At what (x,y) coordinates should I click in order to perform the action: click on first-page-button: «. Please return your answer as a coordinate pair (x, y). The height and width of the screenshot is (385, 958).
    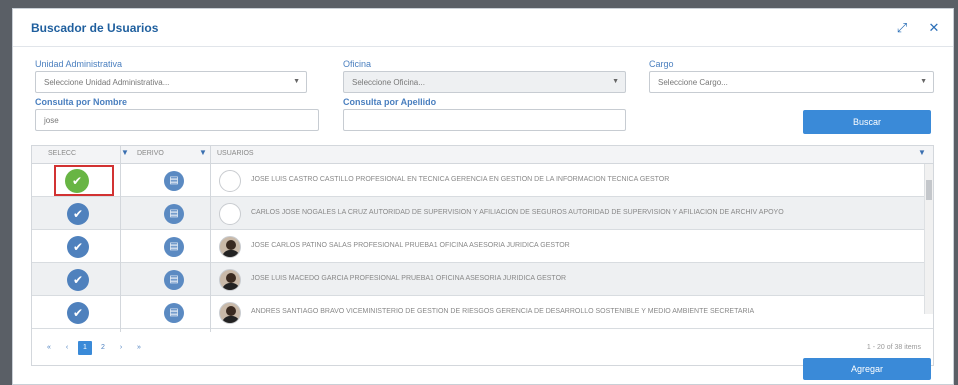
    Looking at the image, I should click on (49, 348).